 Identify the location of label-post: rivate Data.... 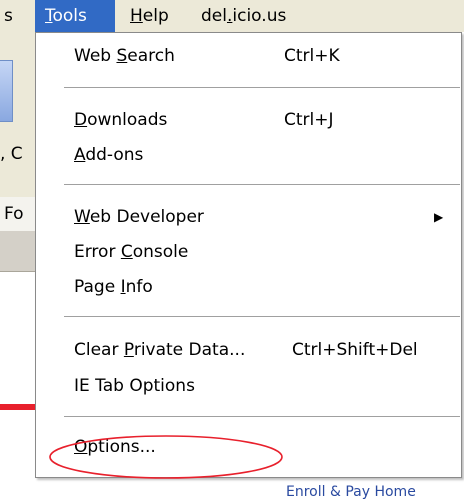
(189, 350).